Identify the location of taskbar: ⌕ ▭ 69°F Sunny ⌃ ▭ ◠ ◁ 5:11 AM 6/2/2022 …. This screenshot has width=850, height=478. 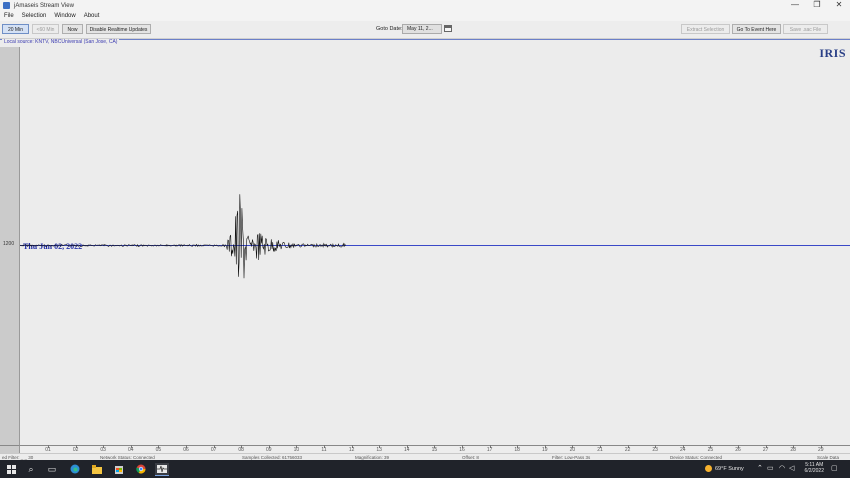
(425, 469).